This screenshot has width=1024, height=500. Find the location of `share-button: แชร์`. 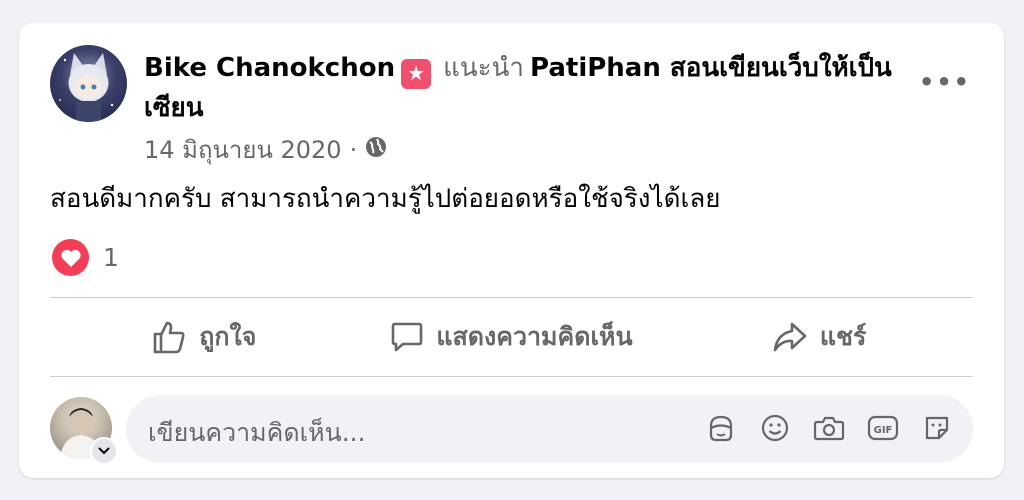

share-button: แชร์ is located at coordinates (819, 337).